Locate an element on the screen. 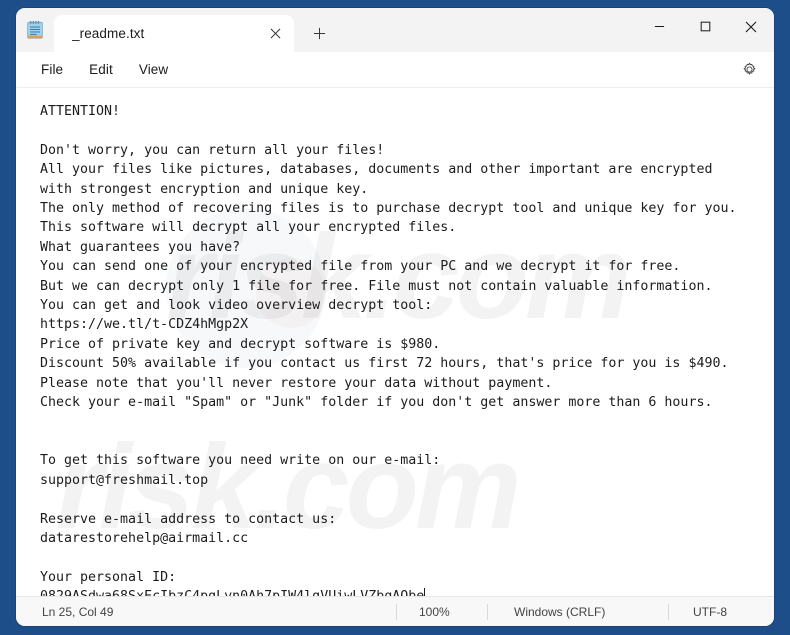 The width and height of the screenshot is (790, 635). status-bar: Ln 25, Col 49 100% Windows (CRLF) UTF-8 is located at coordinates (395, 611).